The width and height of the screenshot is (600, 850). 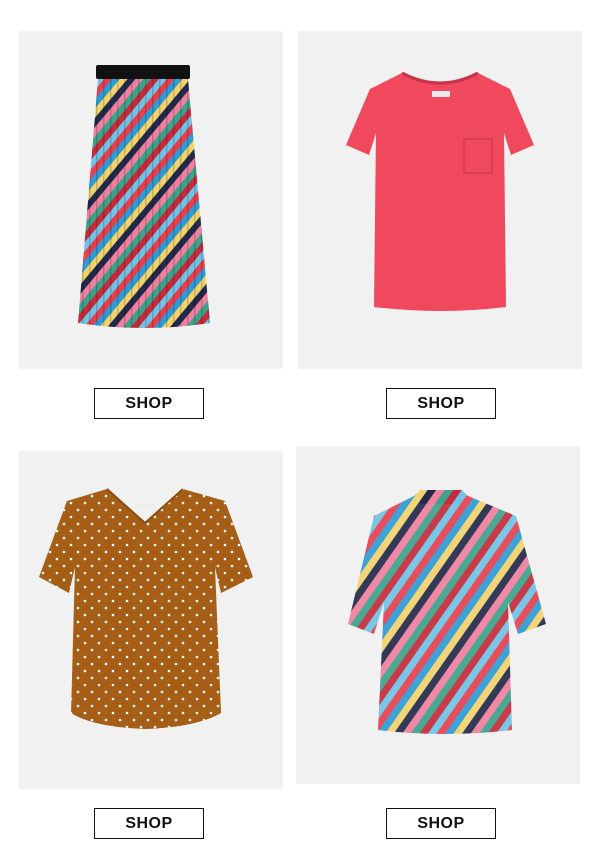 What do you see at coordinates (440, 191) in the screenshot?
I see `tshirt-illustration` at bounding box center [440, 191].